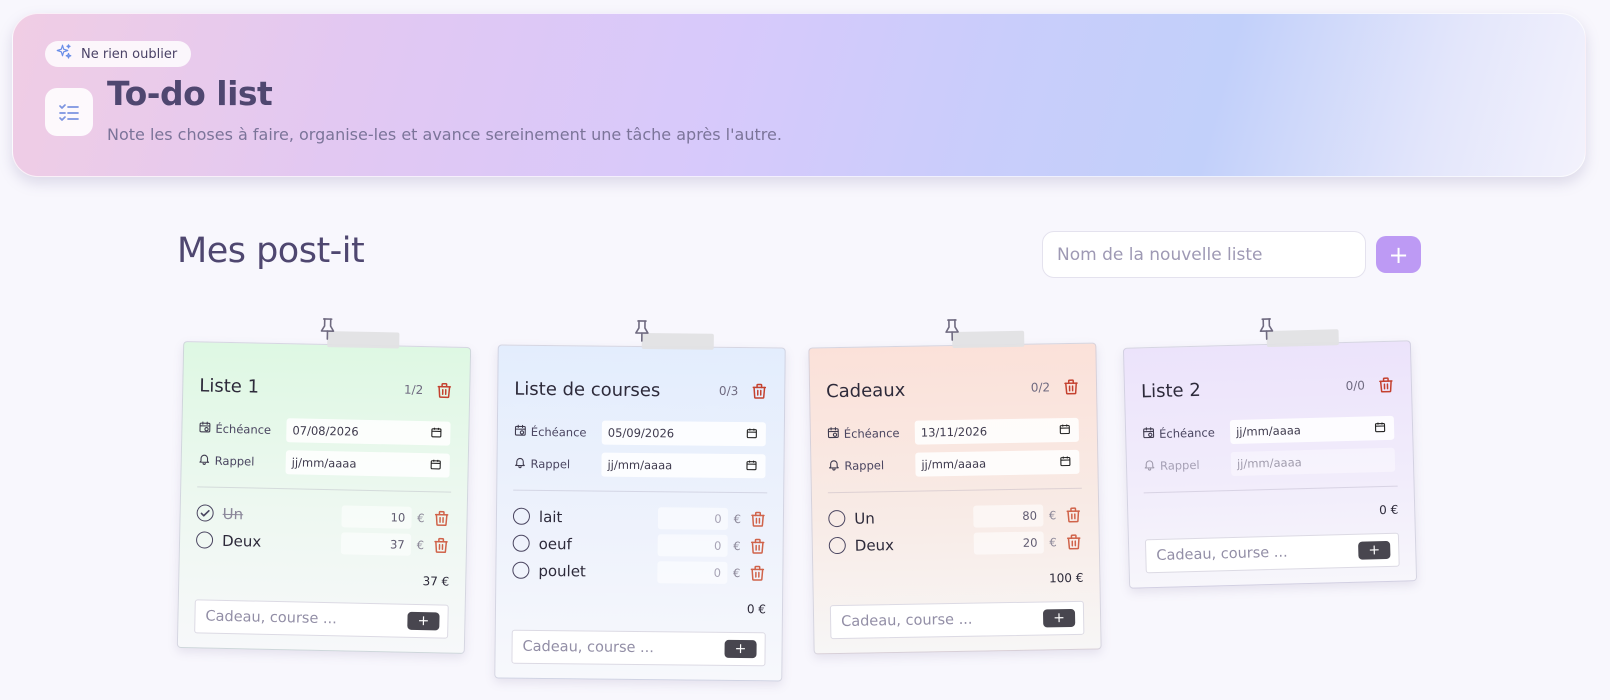 The image size is (1610, 700). What do you see at coordinates (550, 464) in the screenshot?
I see `reminder-label-text: Rappel` at bounding box center [550, 464].